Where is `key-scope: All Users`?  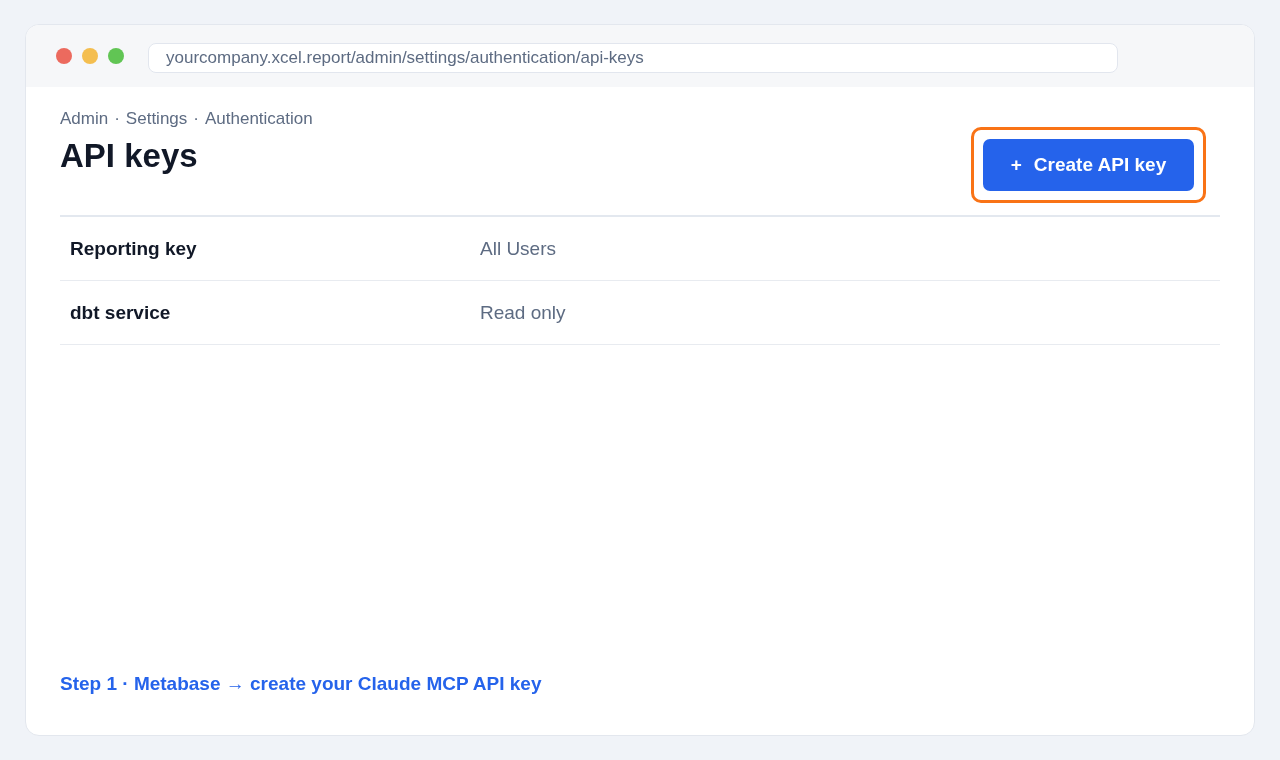 key-scope: All Users is located at coordinates (518, 248).